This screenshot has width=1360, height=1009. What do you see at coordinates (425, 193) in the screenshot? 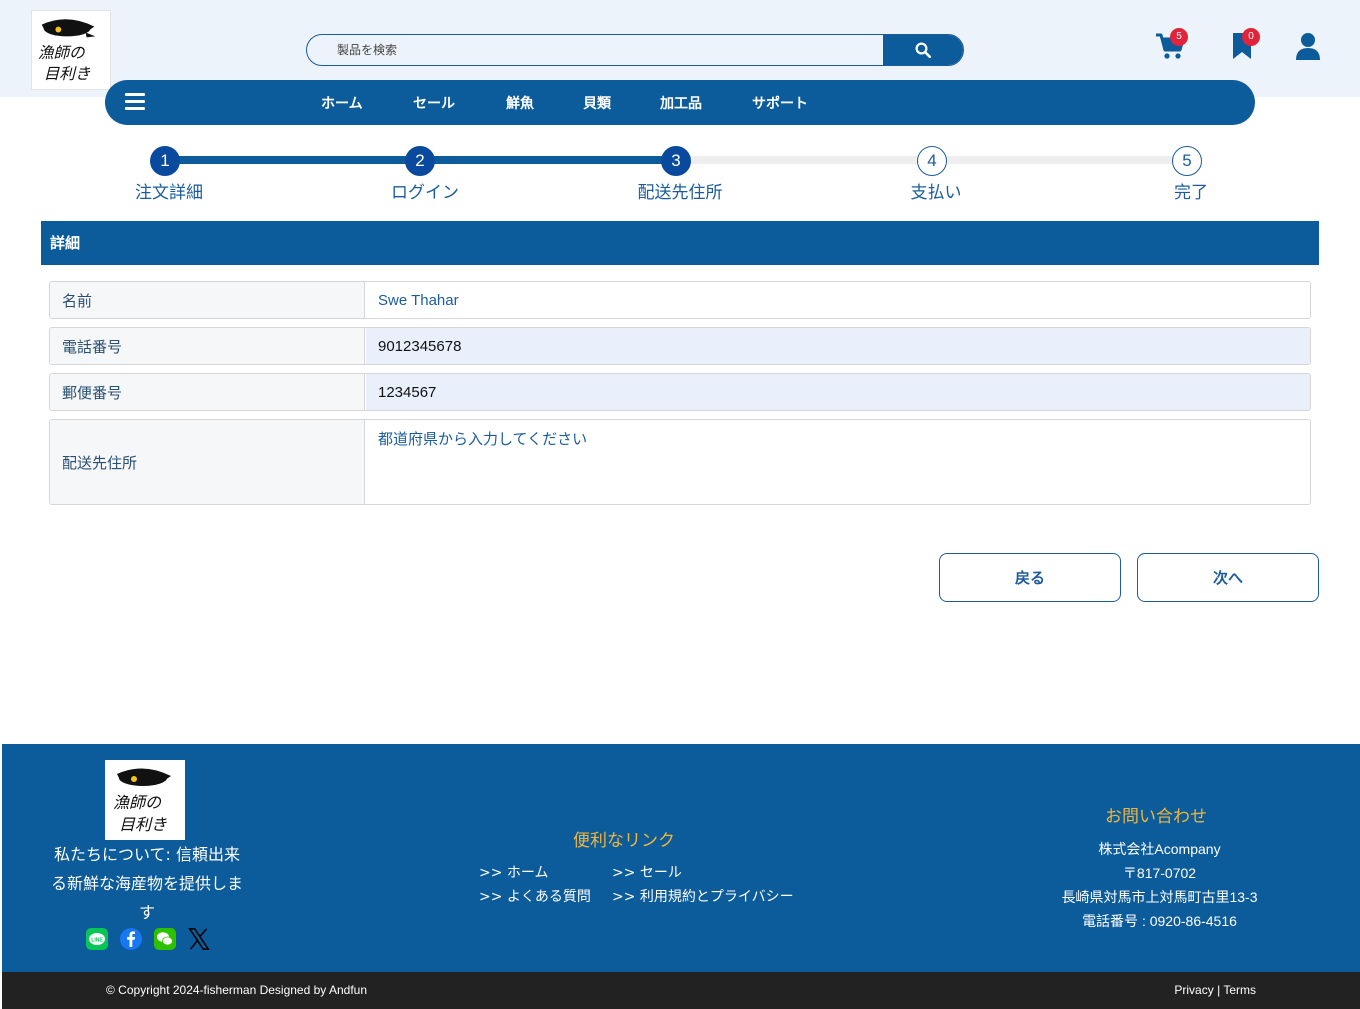
I see `step-2-label: ログイン` at bounding box center [425, 193].